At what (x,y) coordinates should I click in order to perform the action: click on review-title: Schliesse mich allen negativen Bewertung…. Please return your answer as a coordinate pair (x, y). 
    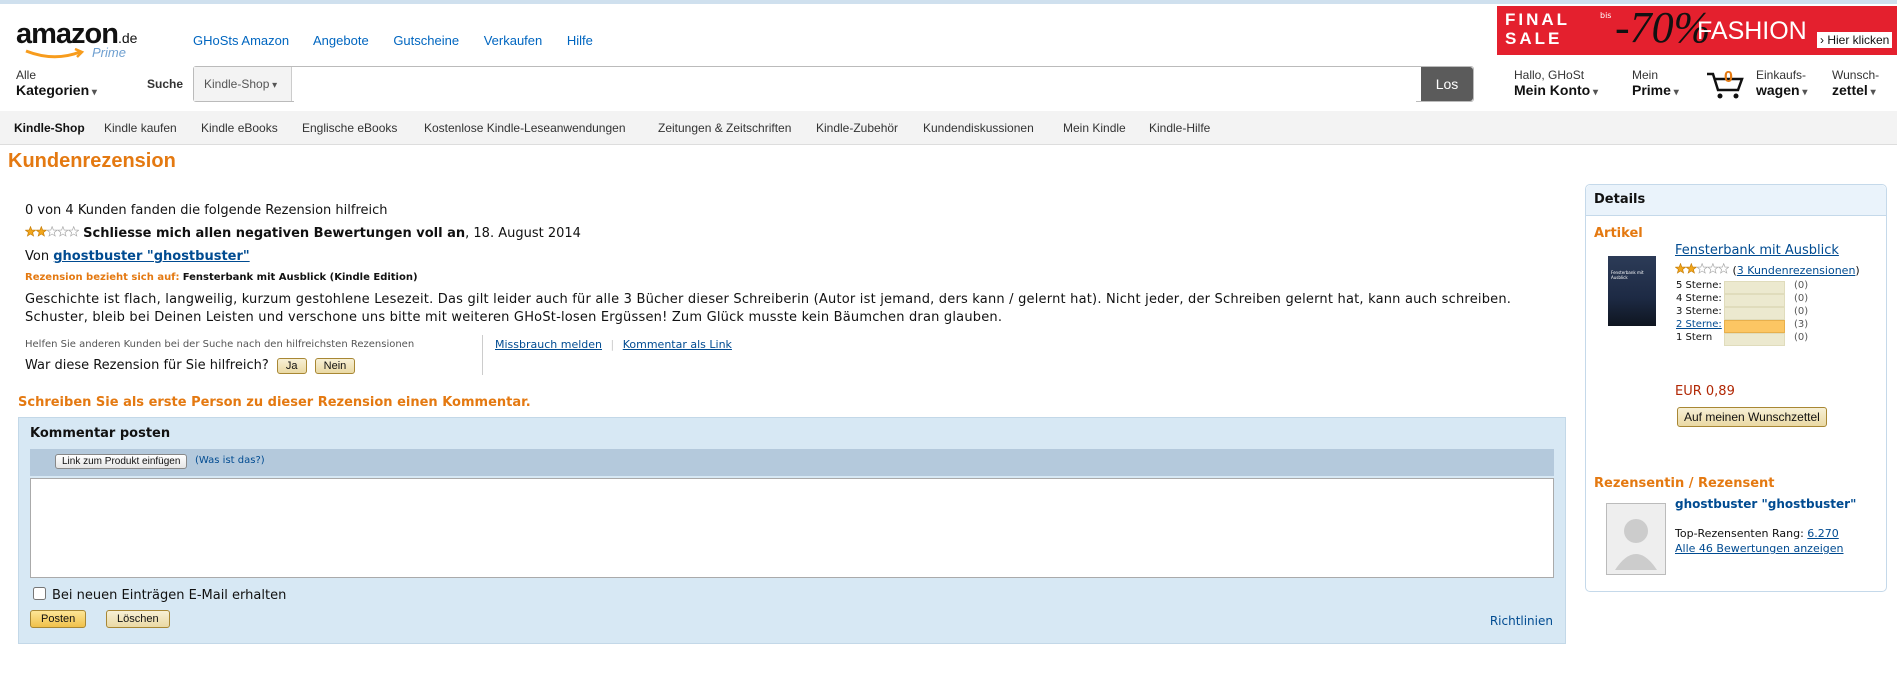
    Looking at the image, I should click on (274, 233).